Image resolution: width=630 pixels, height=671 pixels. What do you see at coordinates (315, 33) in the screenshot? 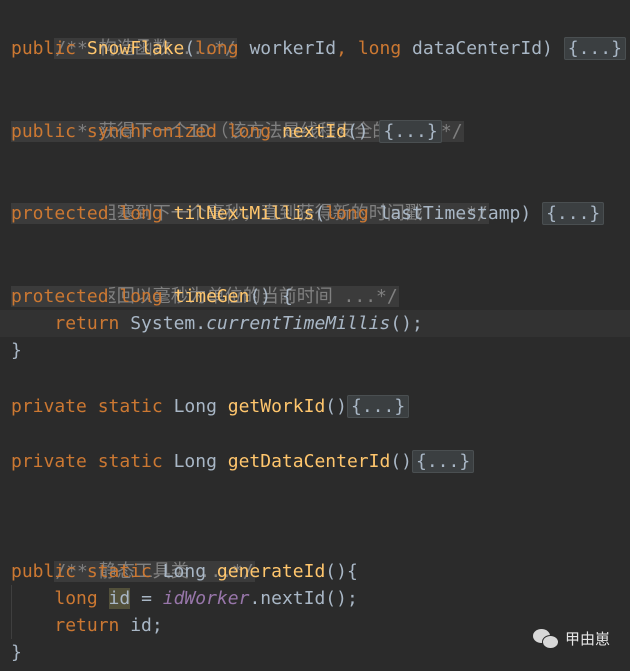
I see `code-line-1: /** 构造函数 ...*/` at bounding box center [315, 33].